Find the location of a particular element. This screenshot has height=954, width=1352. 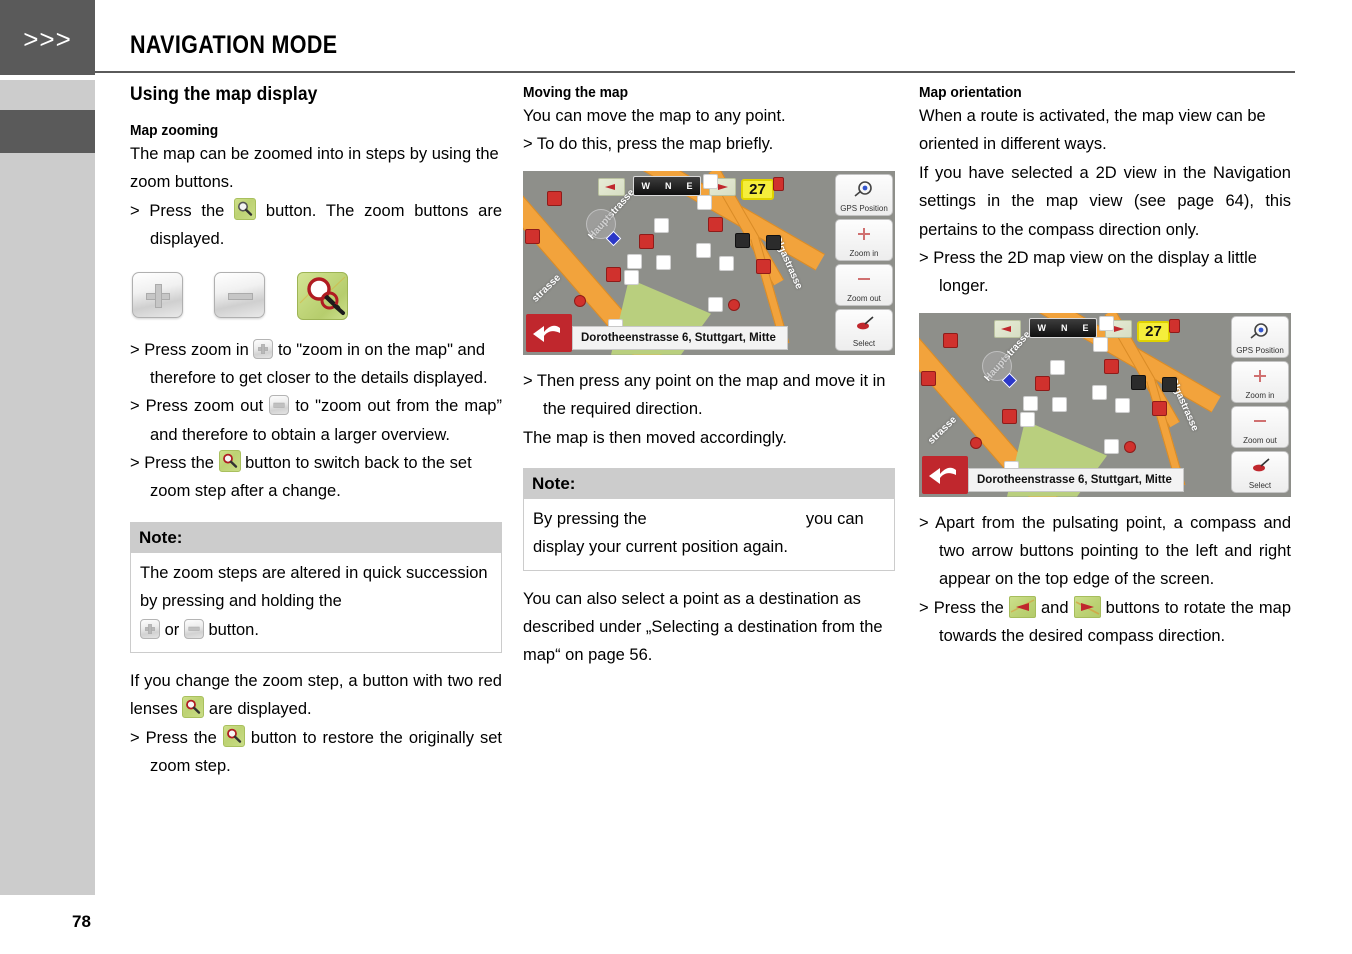

rotate-left-arrow-icon is located at coordinates (1022, 606).